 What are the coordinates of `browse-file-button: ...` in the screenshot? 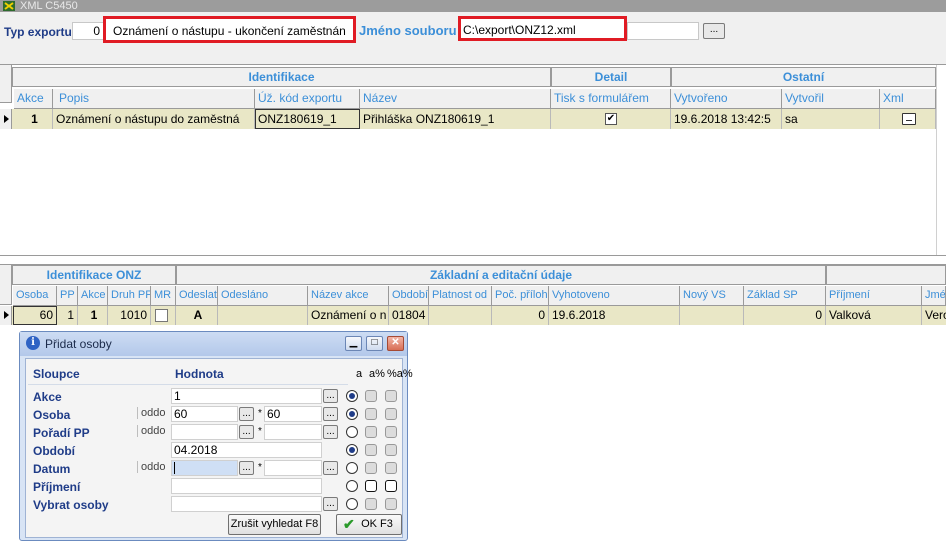 It's located at (714, 31).